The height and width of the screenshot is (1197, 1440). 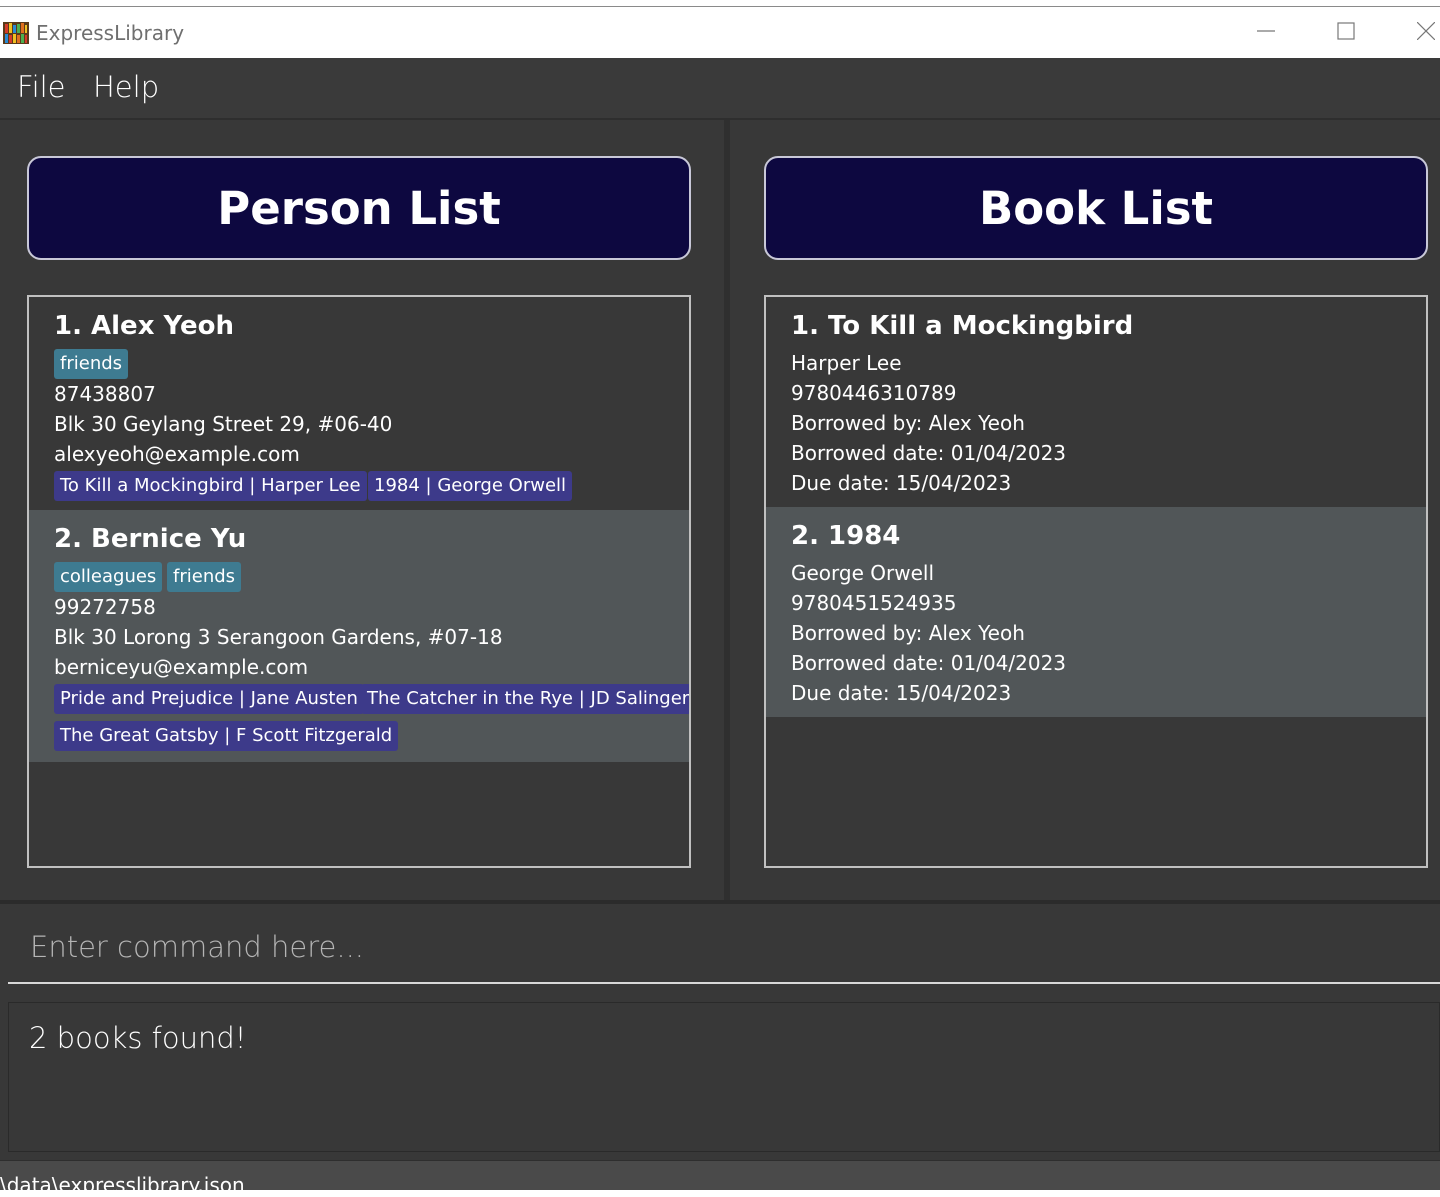 I want to click on maximize-icon, so click(x=1346, y=33).